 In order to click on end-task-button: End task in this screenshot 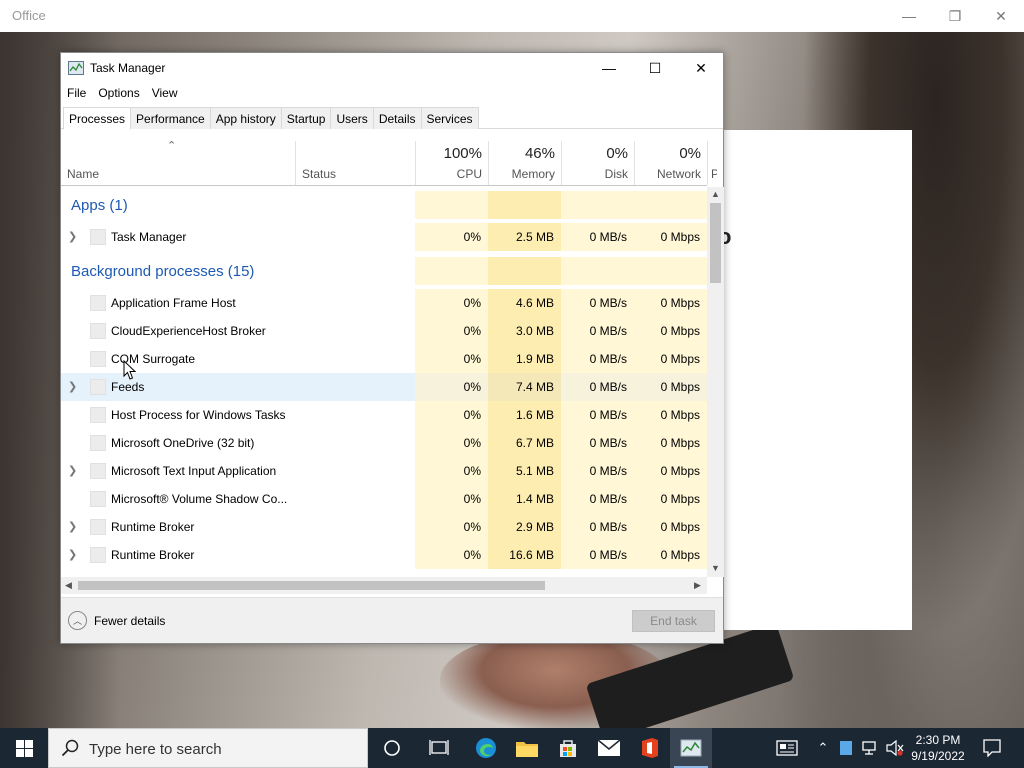, I will do `click(673, 621)`.